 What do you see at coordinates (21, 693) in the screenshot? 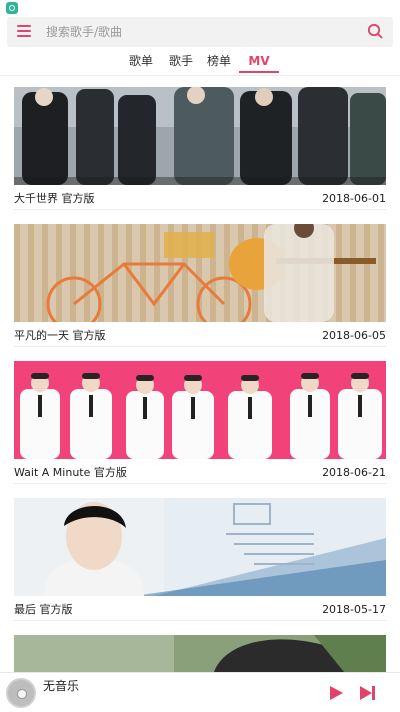
I see `album-disc-icon` at bounding box center [21, 693].